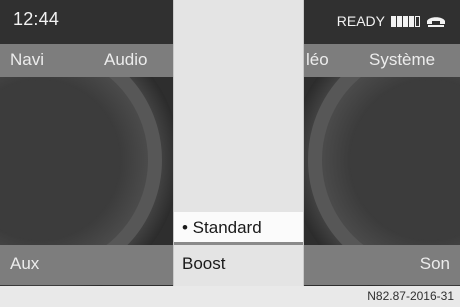 This screenshot has width=460, height=307. Describe the element at coordinates (27, 60) in the screenshot. I see `menu-item-navi: Navi` at that location.